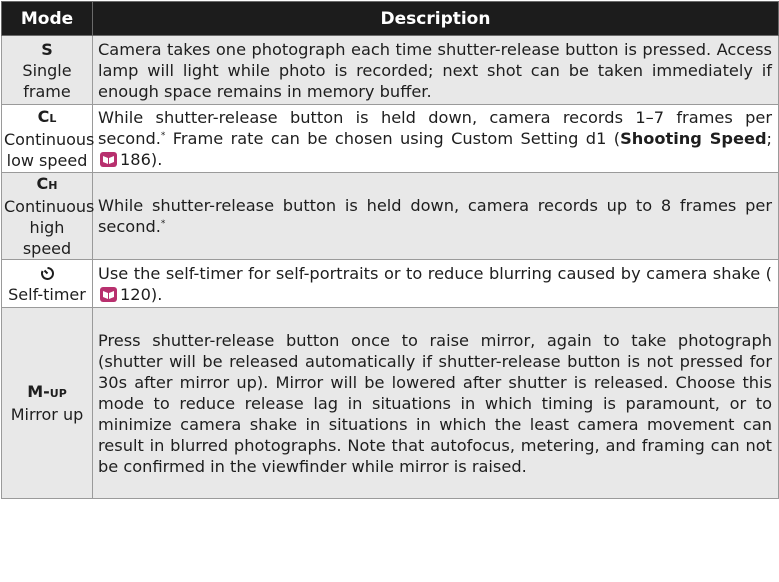 Image resolution: width=779 pixels, height=582 pixels. I want to click on mode-cell: CL Continuous low speed, so click(48, 138).